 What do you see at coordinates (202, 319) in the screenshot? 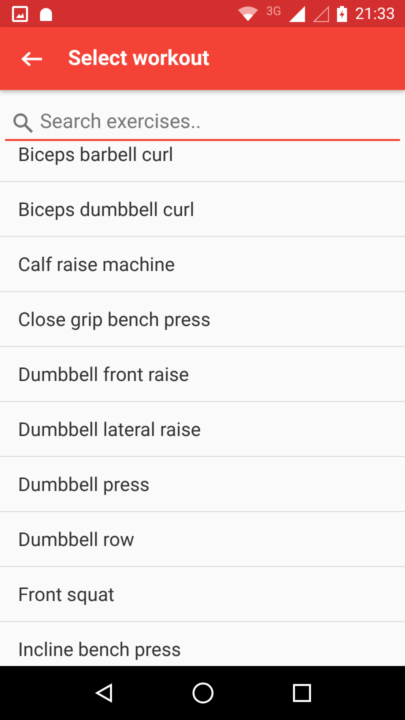
I see `exercise-item: Close grip bench press` at bounding box center [202, 319].